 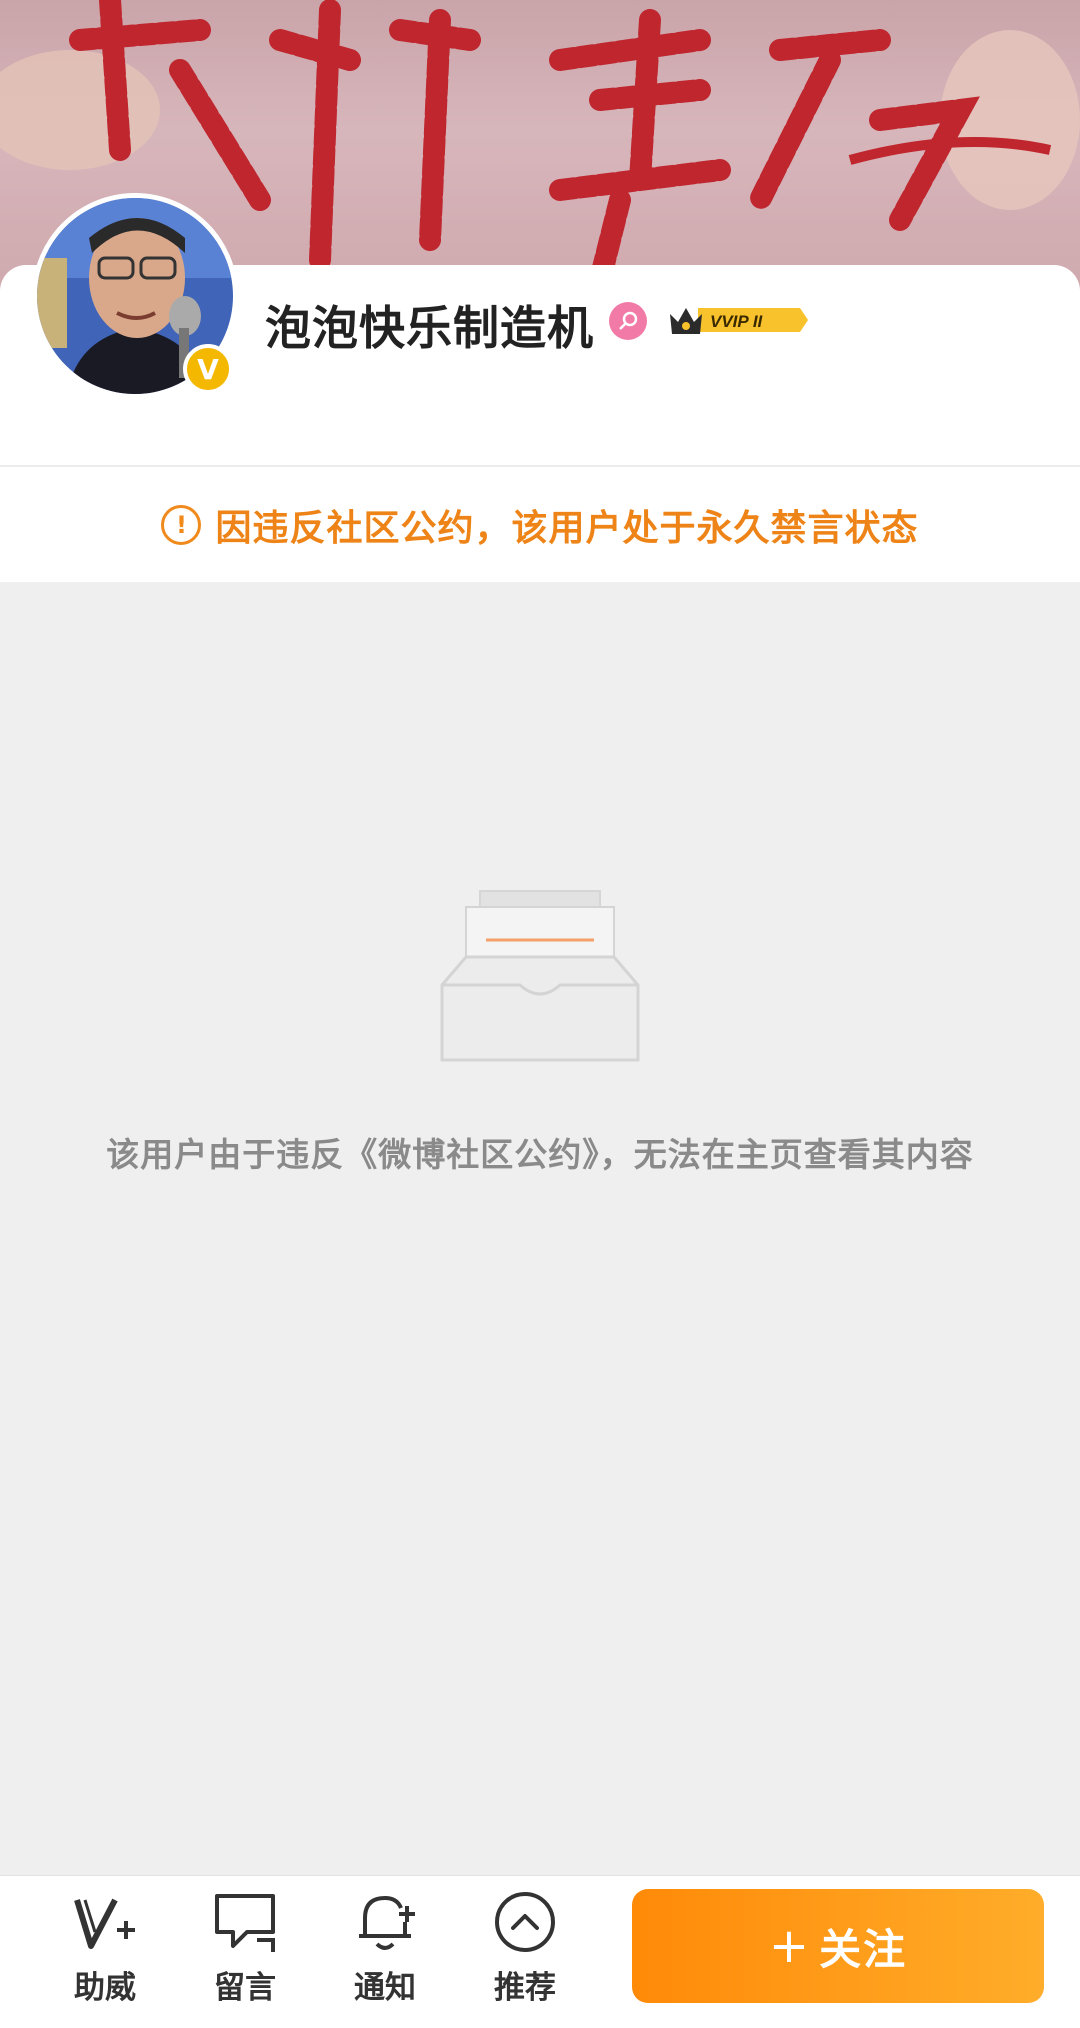 I want to click on follow-button: + 关注, so click(x=838, y=1946).